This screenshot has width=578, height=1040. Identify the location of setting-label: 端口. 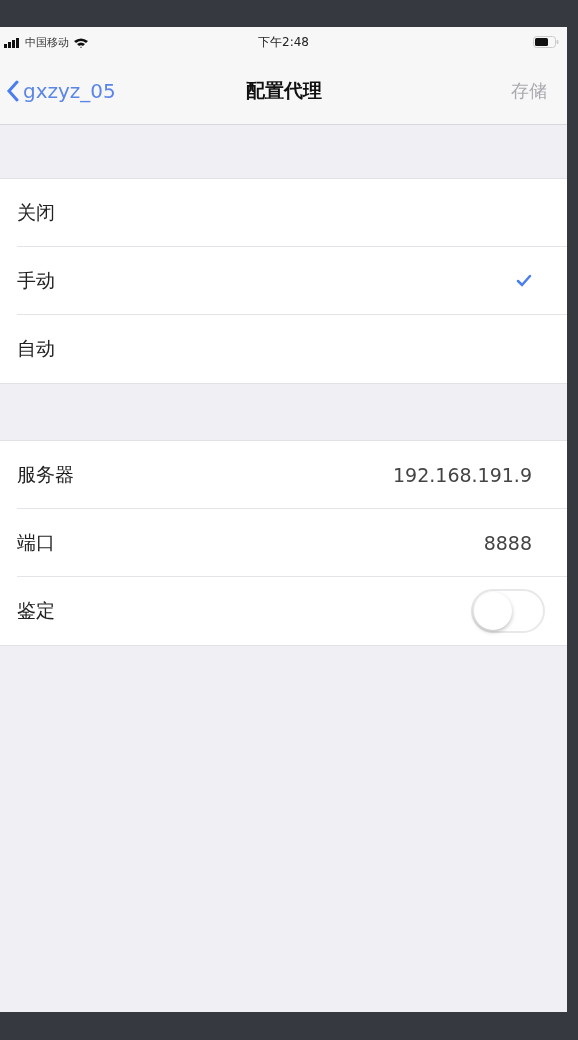
(36, 542).